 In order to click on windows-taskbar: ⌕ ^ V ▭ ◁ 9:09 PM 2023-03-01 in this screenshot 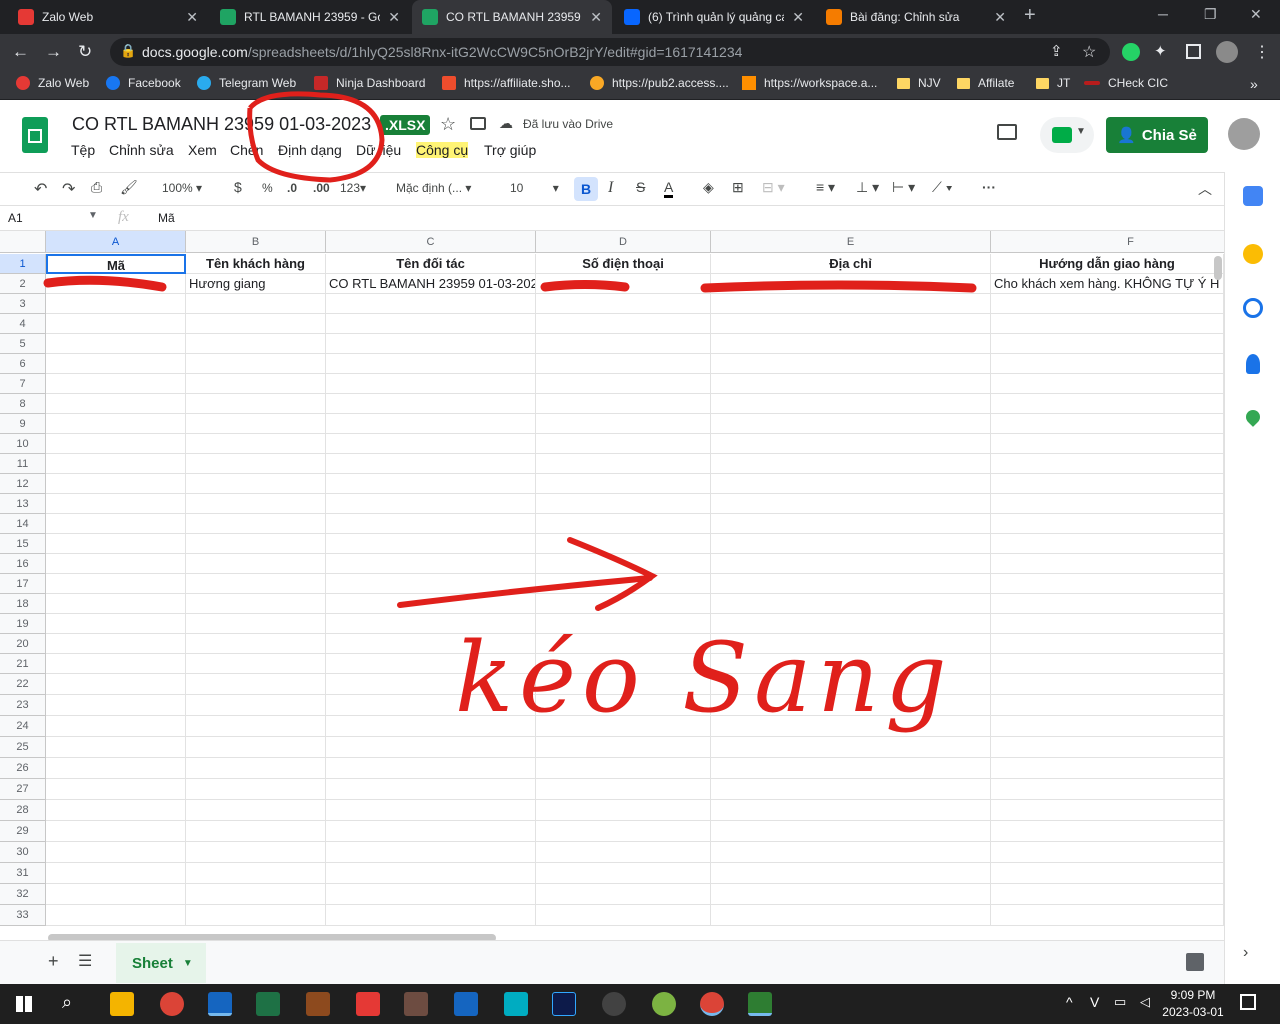, I will do `click(640, 1004)`.